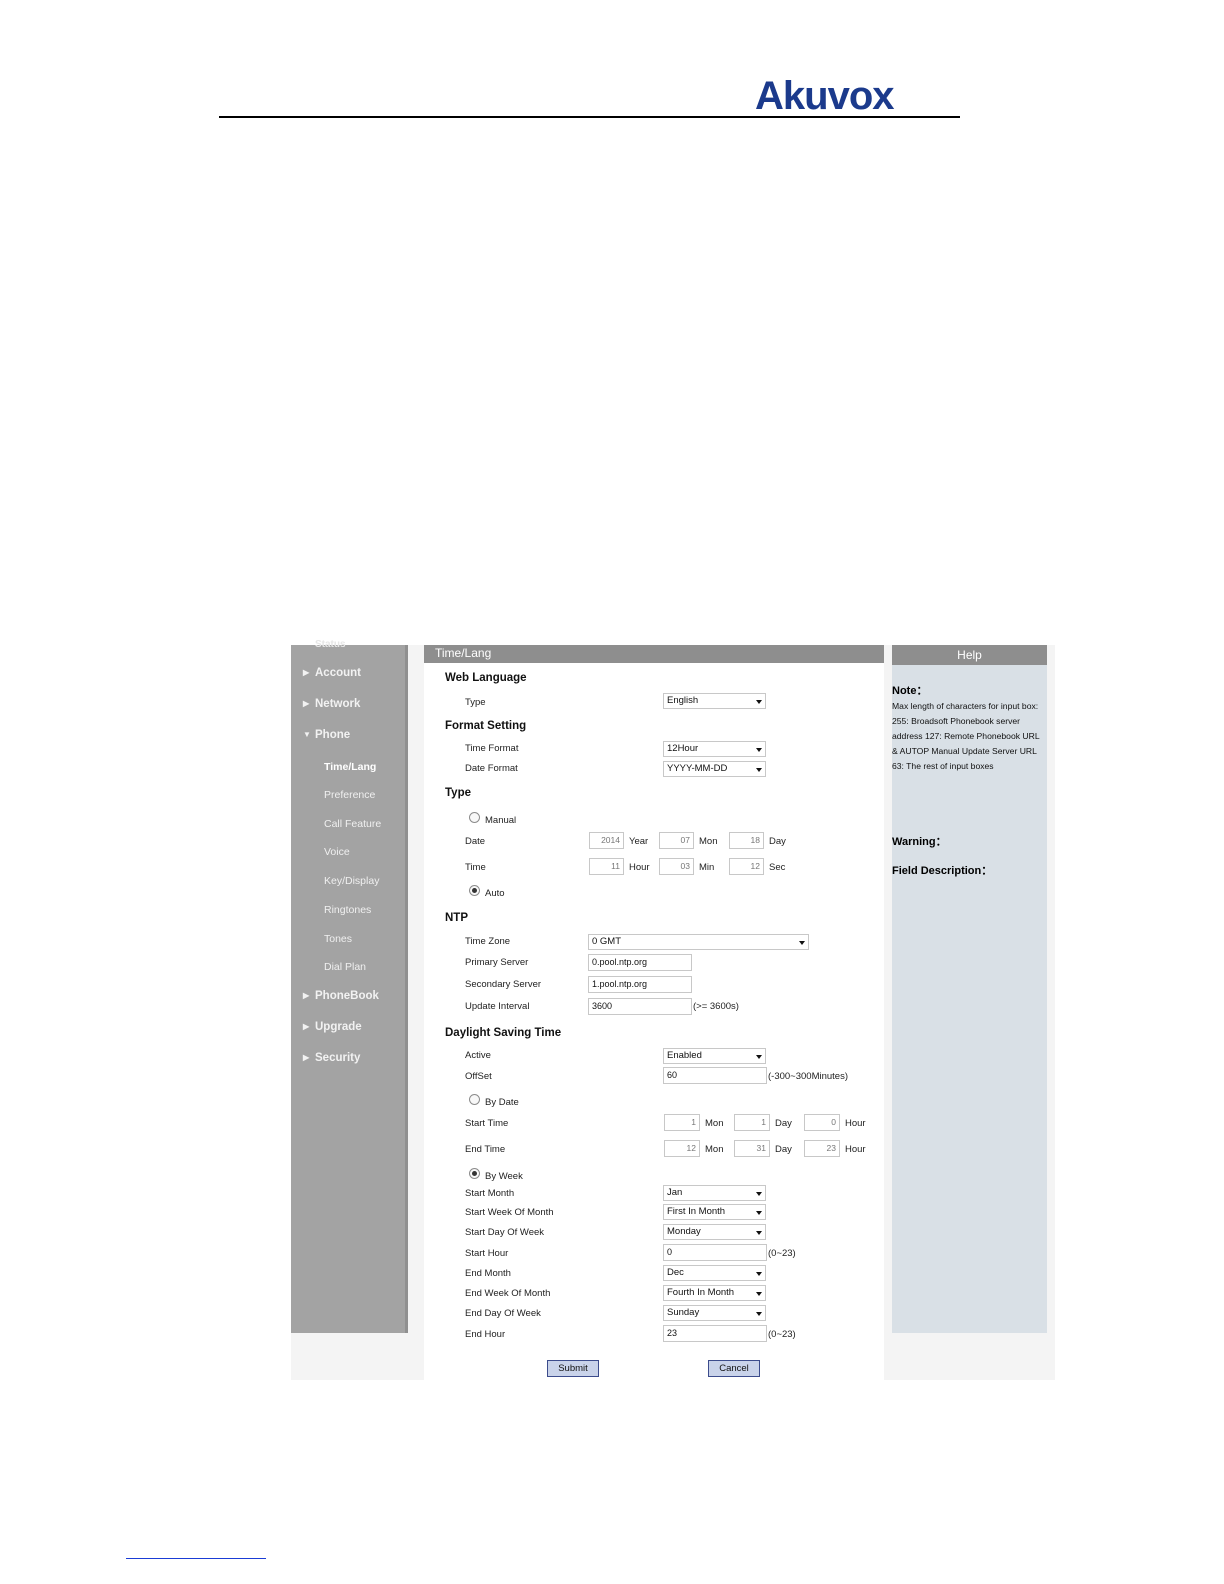 The width and height of the screenshot is (1224, 1584). I want to click on sidebar-sub-call-feature: Call Feature, so click(352, 824).